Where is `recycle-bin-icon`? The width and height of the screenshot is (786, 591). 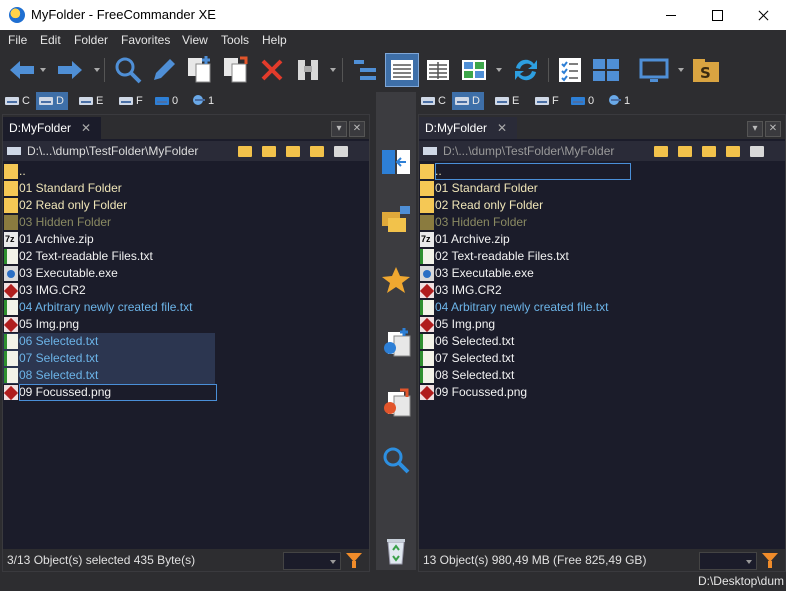 recycle-bin-icon is located at coordinates (396, 550).